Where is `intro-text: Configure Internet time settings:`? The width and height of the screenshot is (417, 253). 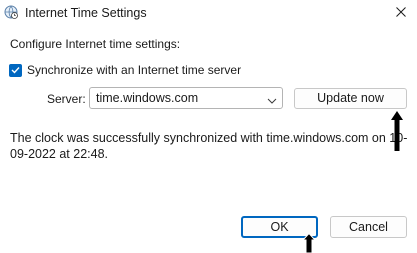 intro-text: Configure Internet time settings: is located at coordinates (95, 44).